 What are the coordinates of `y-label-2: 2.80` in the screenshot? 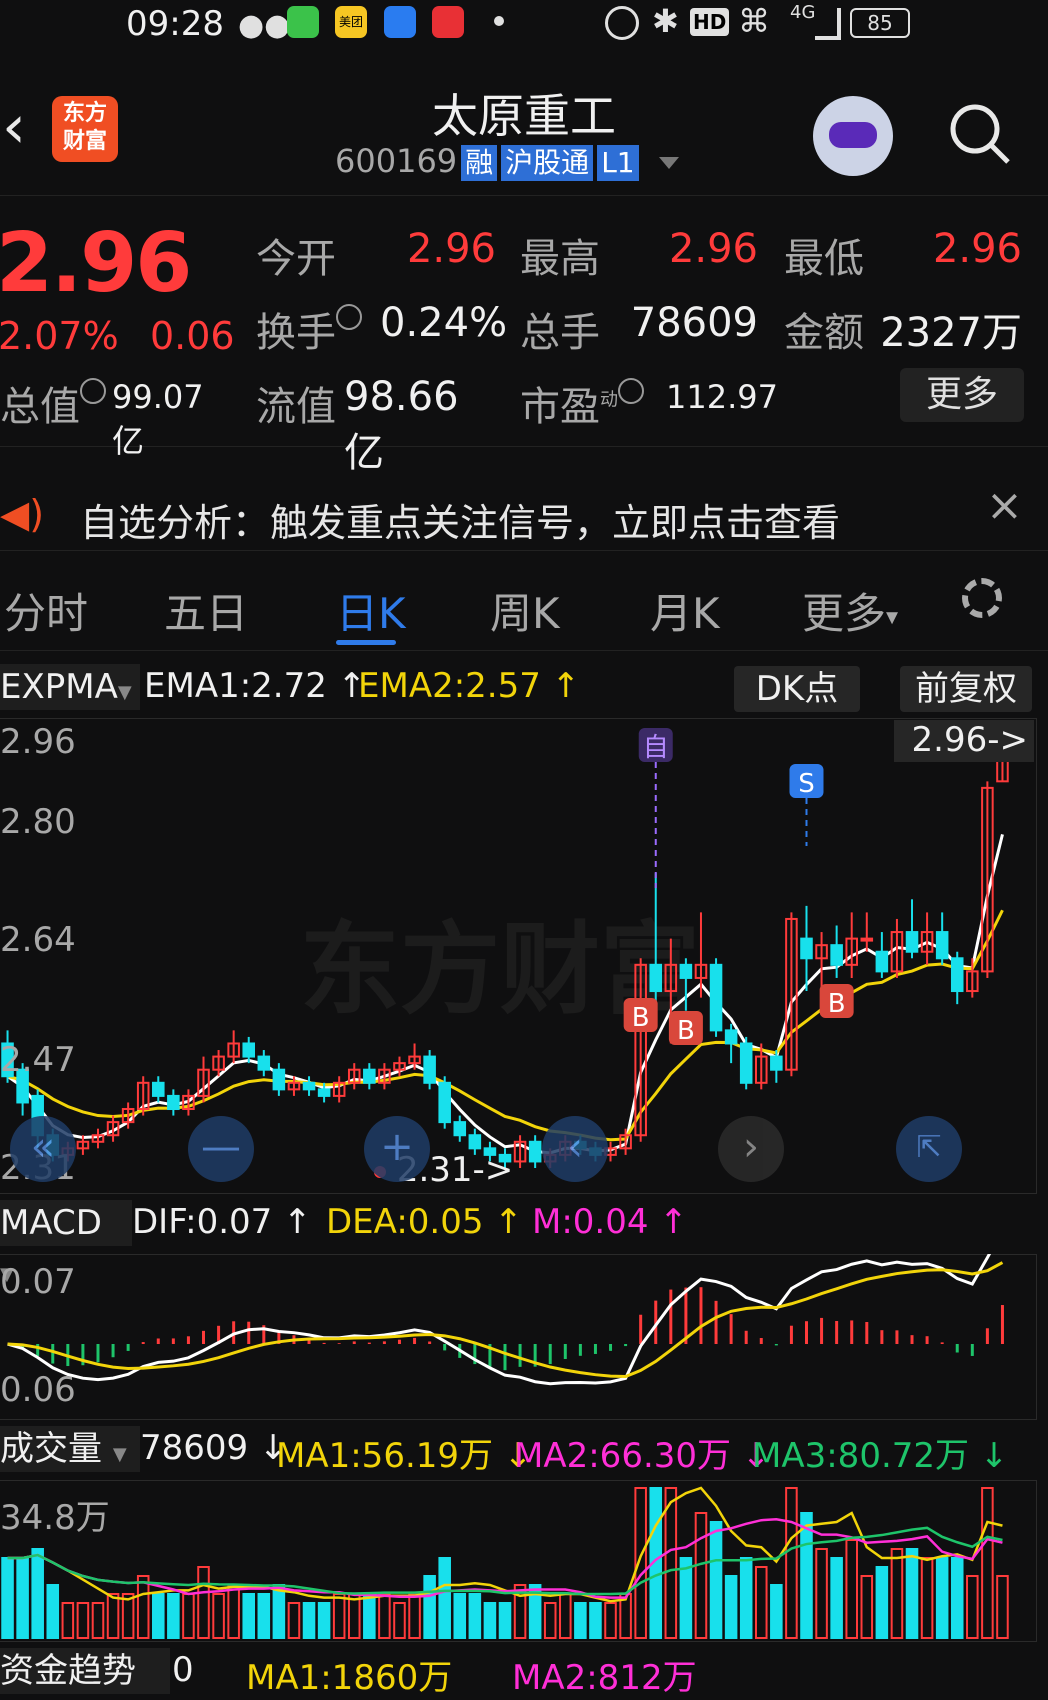 It's located at (38, 822).